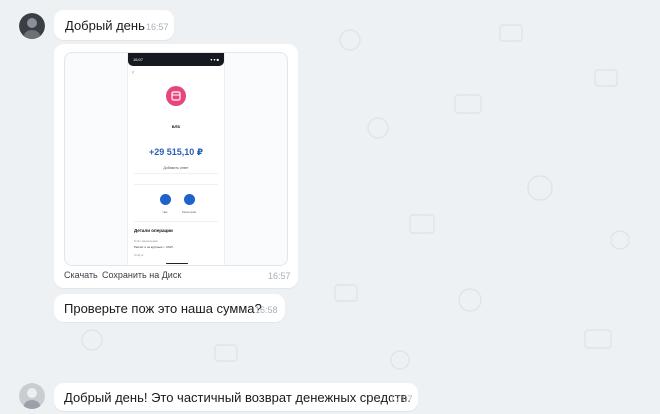 This screenshot has width=660, height=414. Describe the element at coordinates (153, 247) in the screenshot. I see `detail-value: Расчёт и за крупные т. СМЛ` at that location.